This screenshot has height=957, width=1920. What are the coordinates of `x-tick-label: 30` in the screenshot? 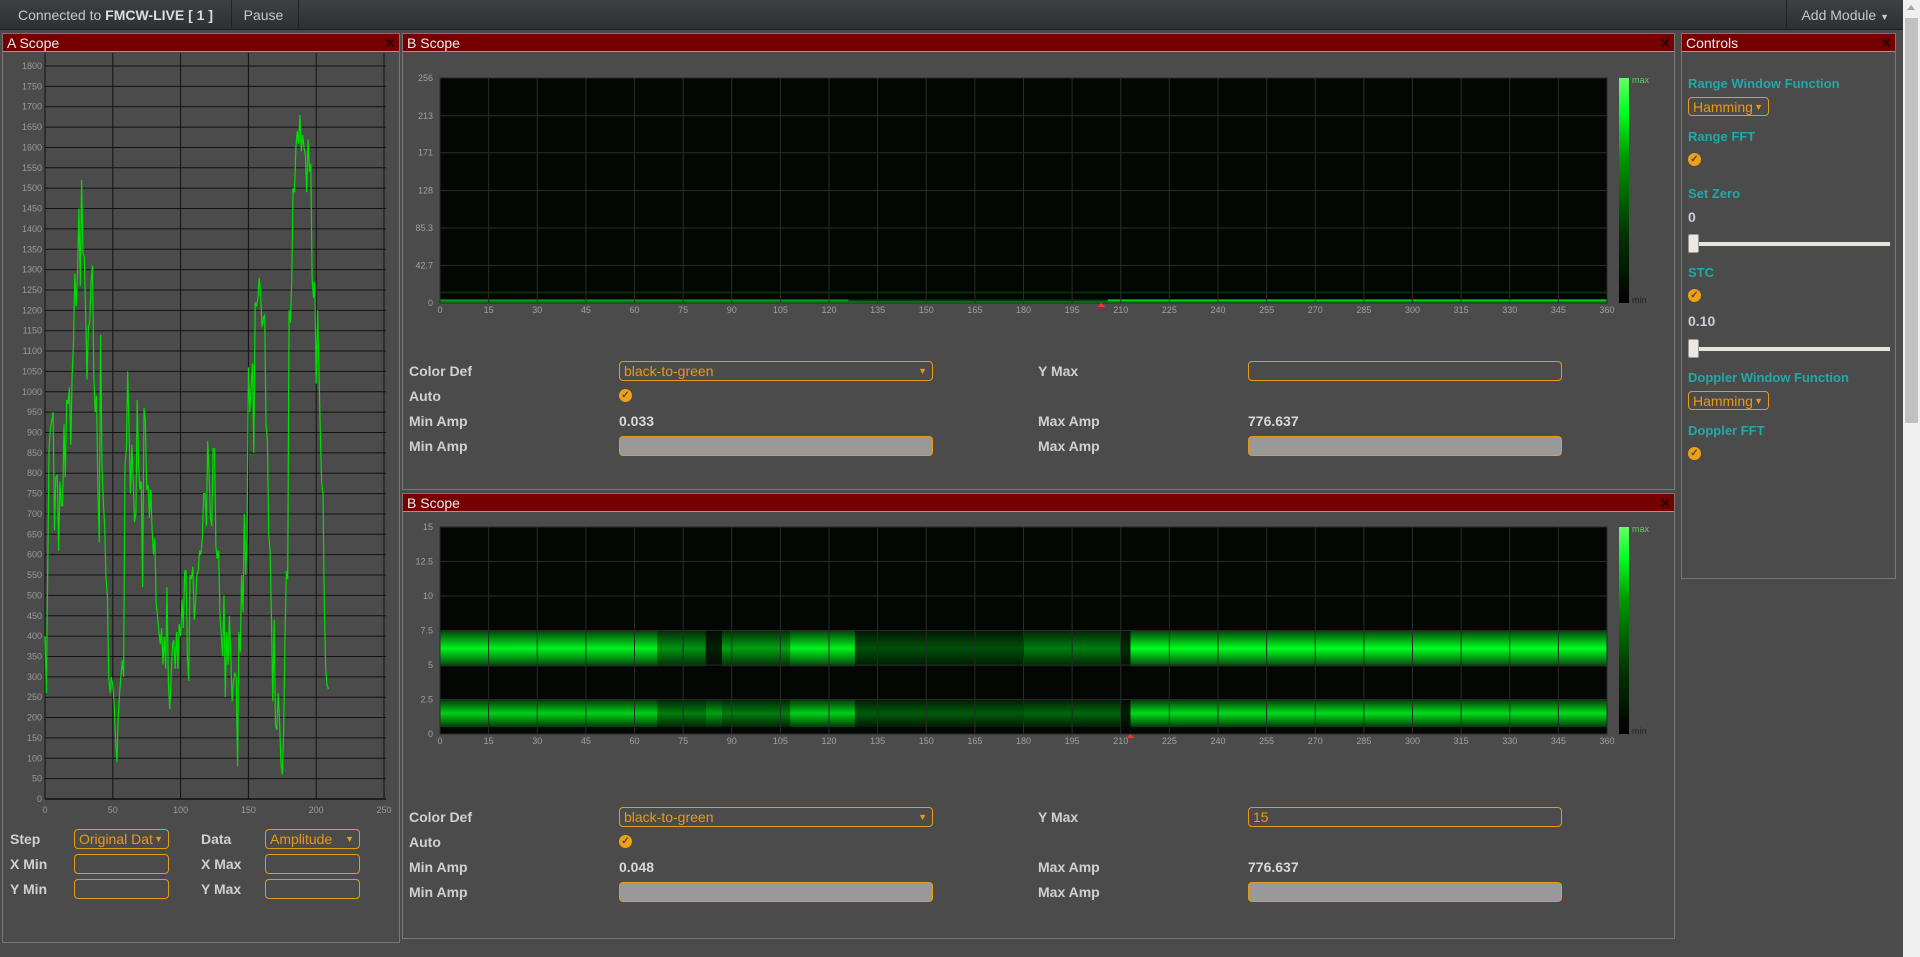 It's located at (537, 741).